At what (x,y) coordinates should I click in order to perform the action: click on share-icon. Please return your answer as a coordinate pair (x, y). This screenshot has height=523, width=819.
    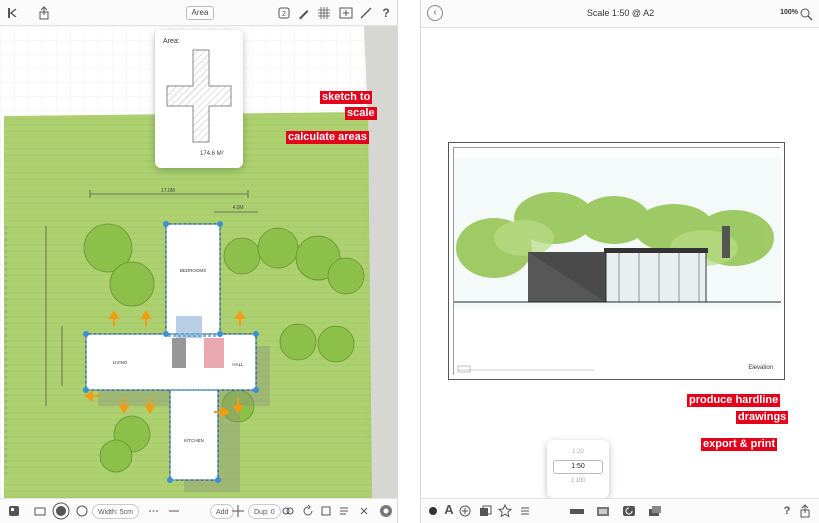
    Looking at the image, I should click on (44, 13).